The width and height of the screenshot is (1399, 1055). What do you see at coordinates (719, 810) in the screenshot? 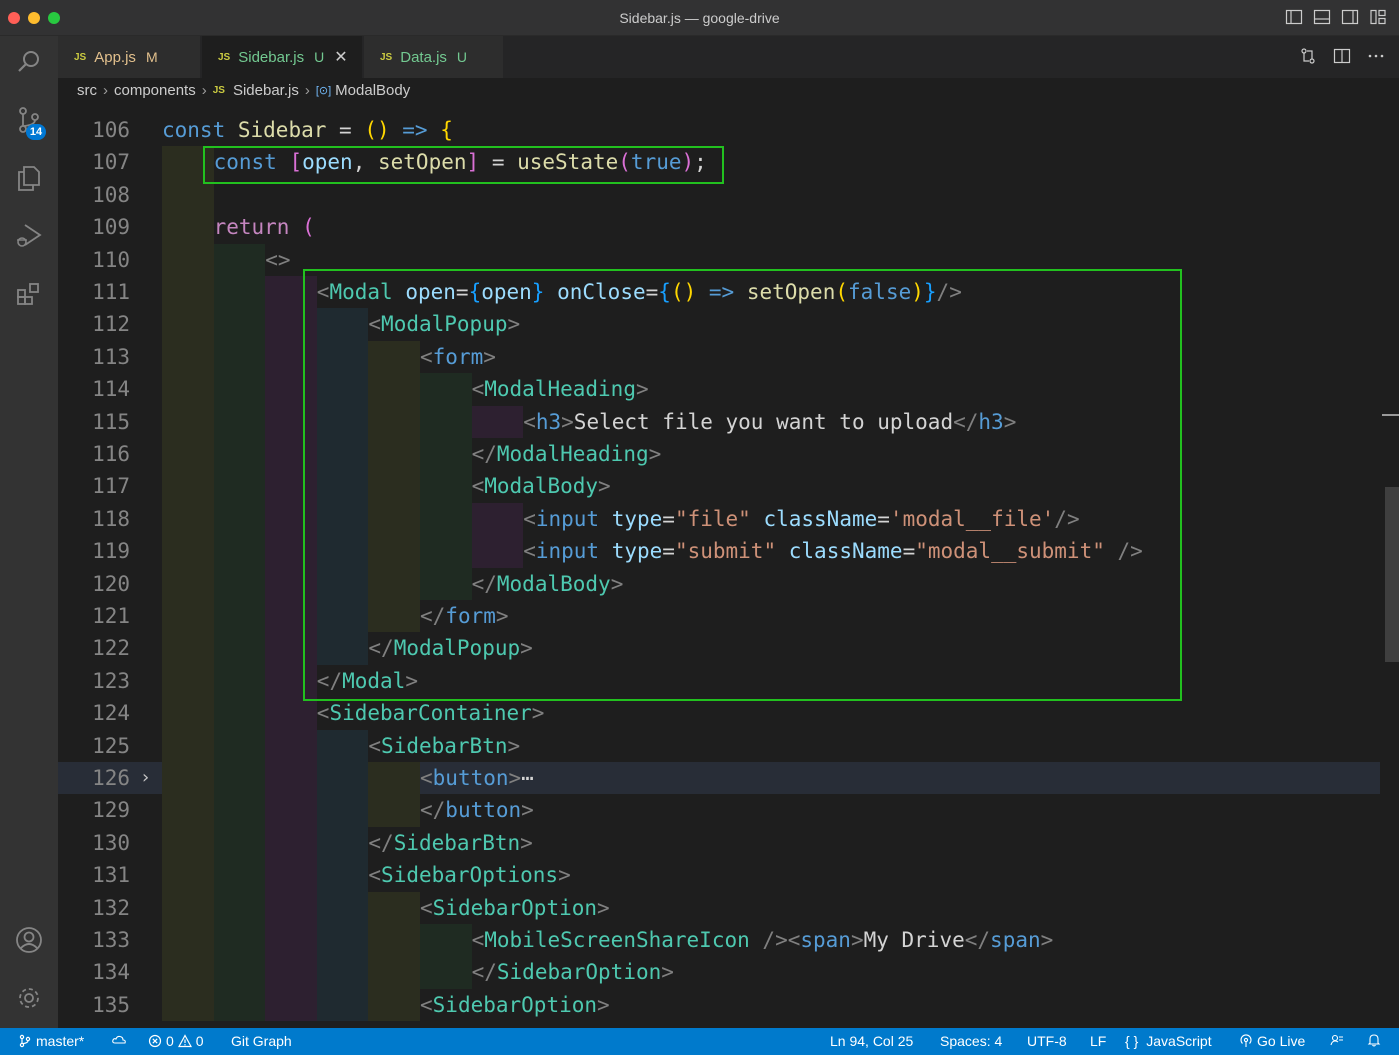
I see `code-line: 129 </button>` at bounding box center [719, 810].